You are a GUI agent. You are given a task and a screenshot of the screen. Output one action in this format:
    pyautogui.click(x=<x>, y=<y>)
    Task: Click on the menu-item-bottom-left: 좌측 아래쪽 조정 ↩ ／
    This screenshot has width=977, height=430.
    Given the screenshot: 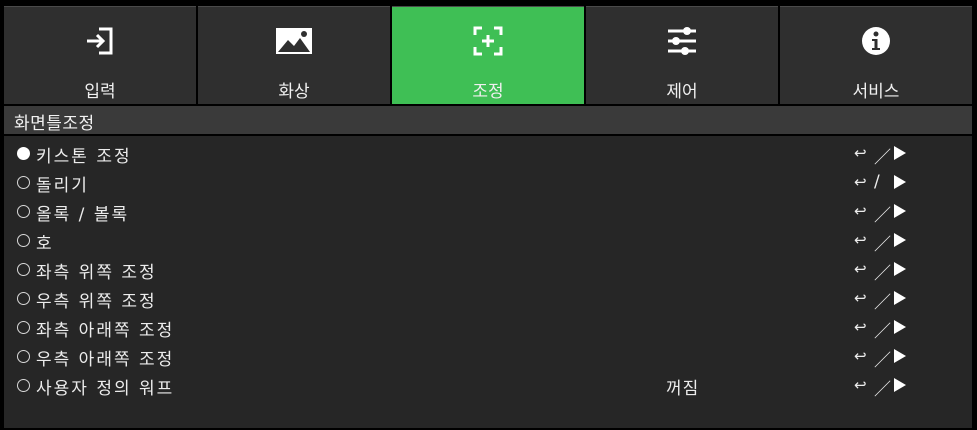 What is the action you would take?
    pyautogui.click(x=488, y=327)
    